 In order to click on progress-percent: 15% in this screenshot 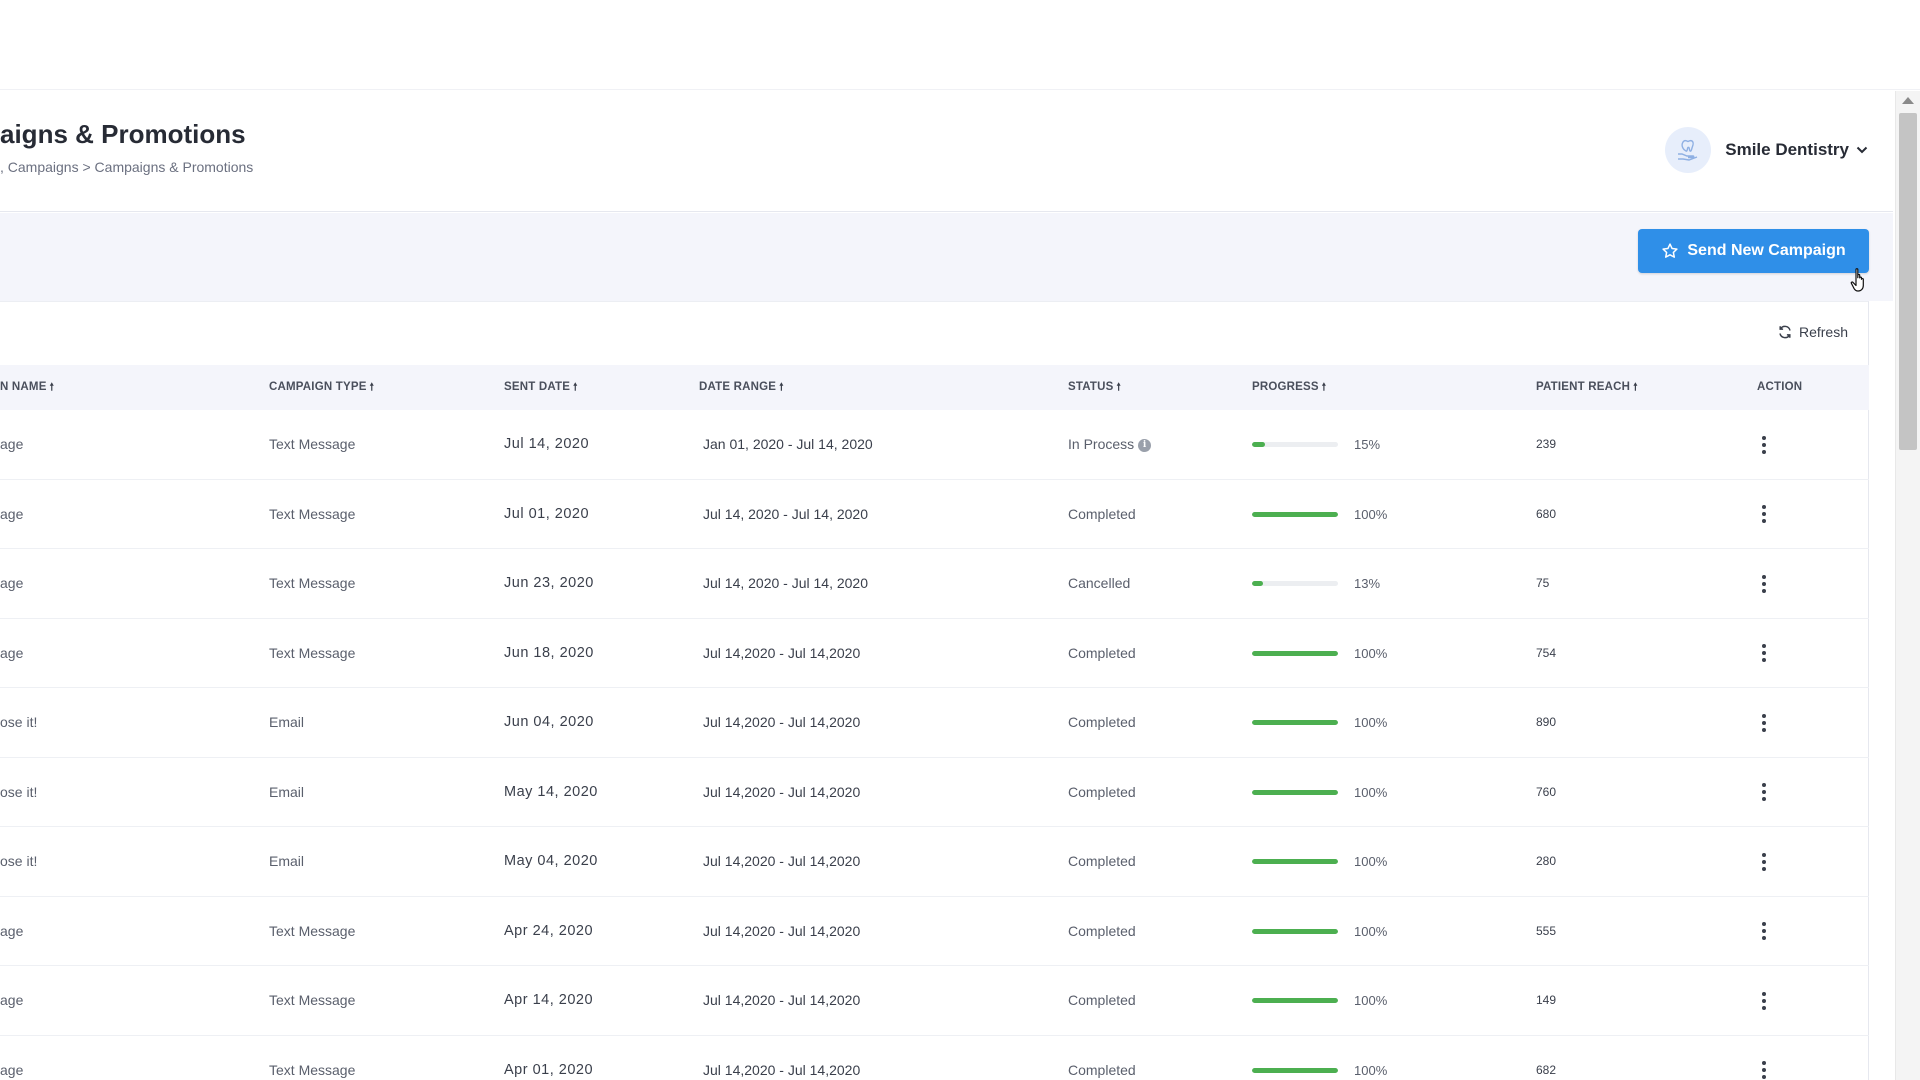, I will do `click(1367, 444)`.